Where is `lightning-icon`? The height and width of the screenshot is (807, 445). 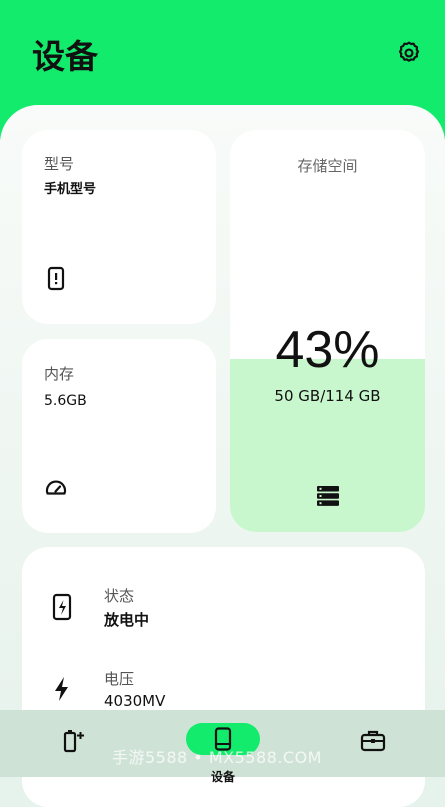 lightning-icon is located at coordinates (62, 691).